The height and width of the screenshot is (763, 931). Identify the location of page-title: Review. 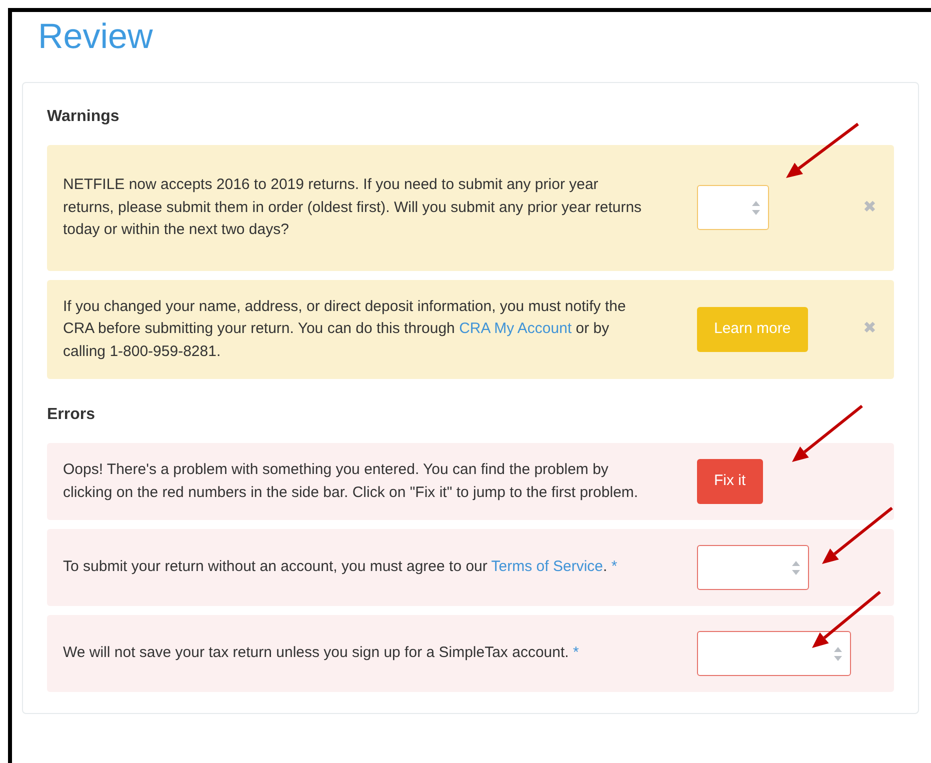
(96, 37).